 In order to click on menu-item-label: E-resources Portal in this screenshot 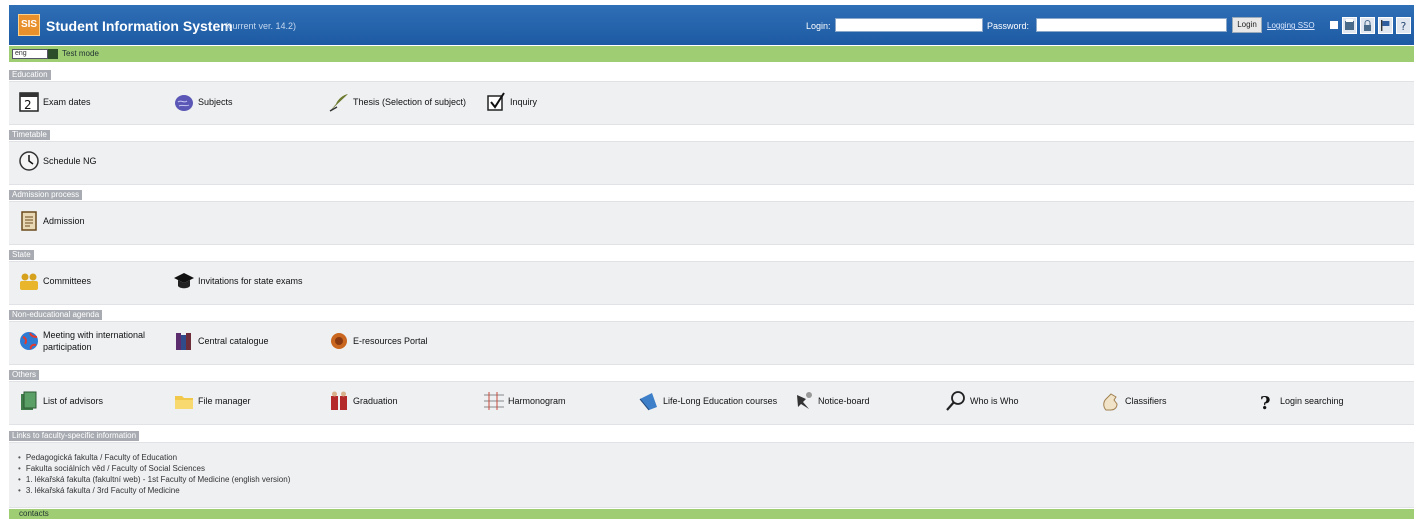, I will do `click(390, 341)`.